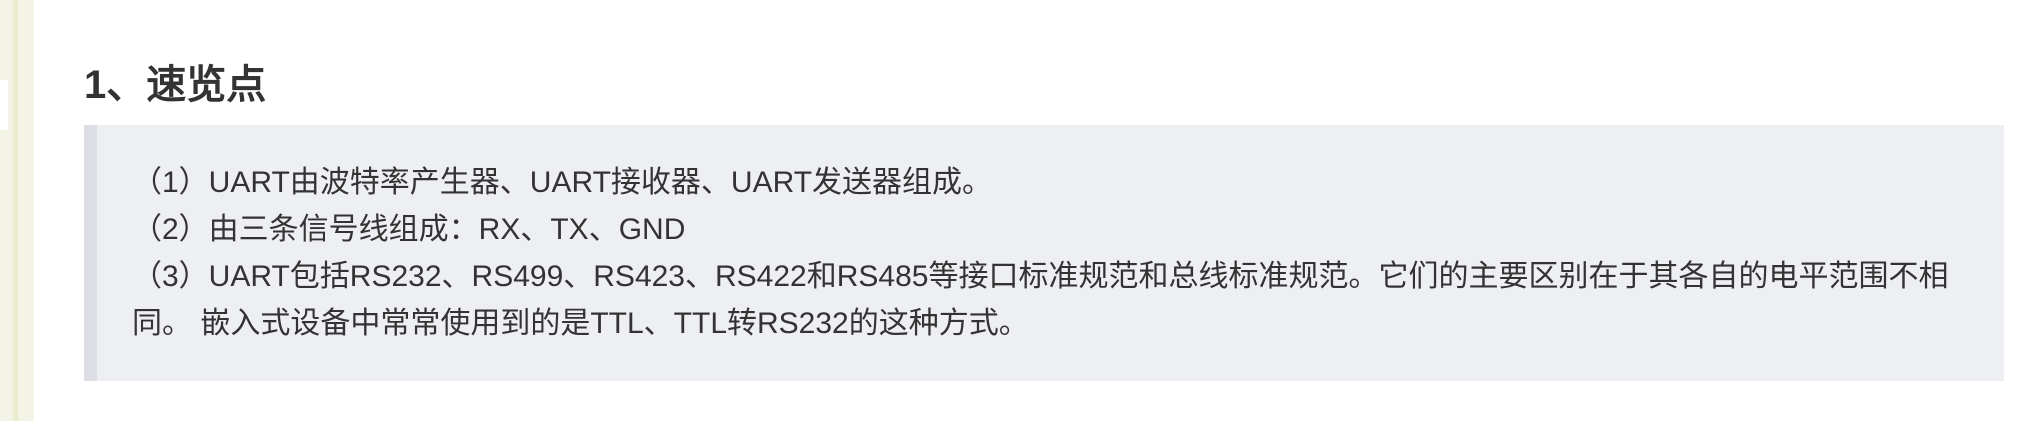 This screenshot has height=421, width=2039. What do you see at coordinates (409, 229) in the screenshot?
I see `quote-line-2: （2）由三条信号线组成：RX、TX、GND` at bounding box center [409, 229].